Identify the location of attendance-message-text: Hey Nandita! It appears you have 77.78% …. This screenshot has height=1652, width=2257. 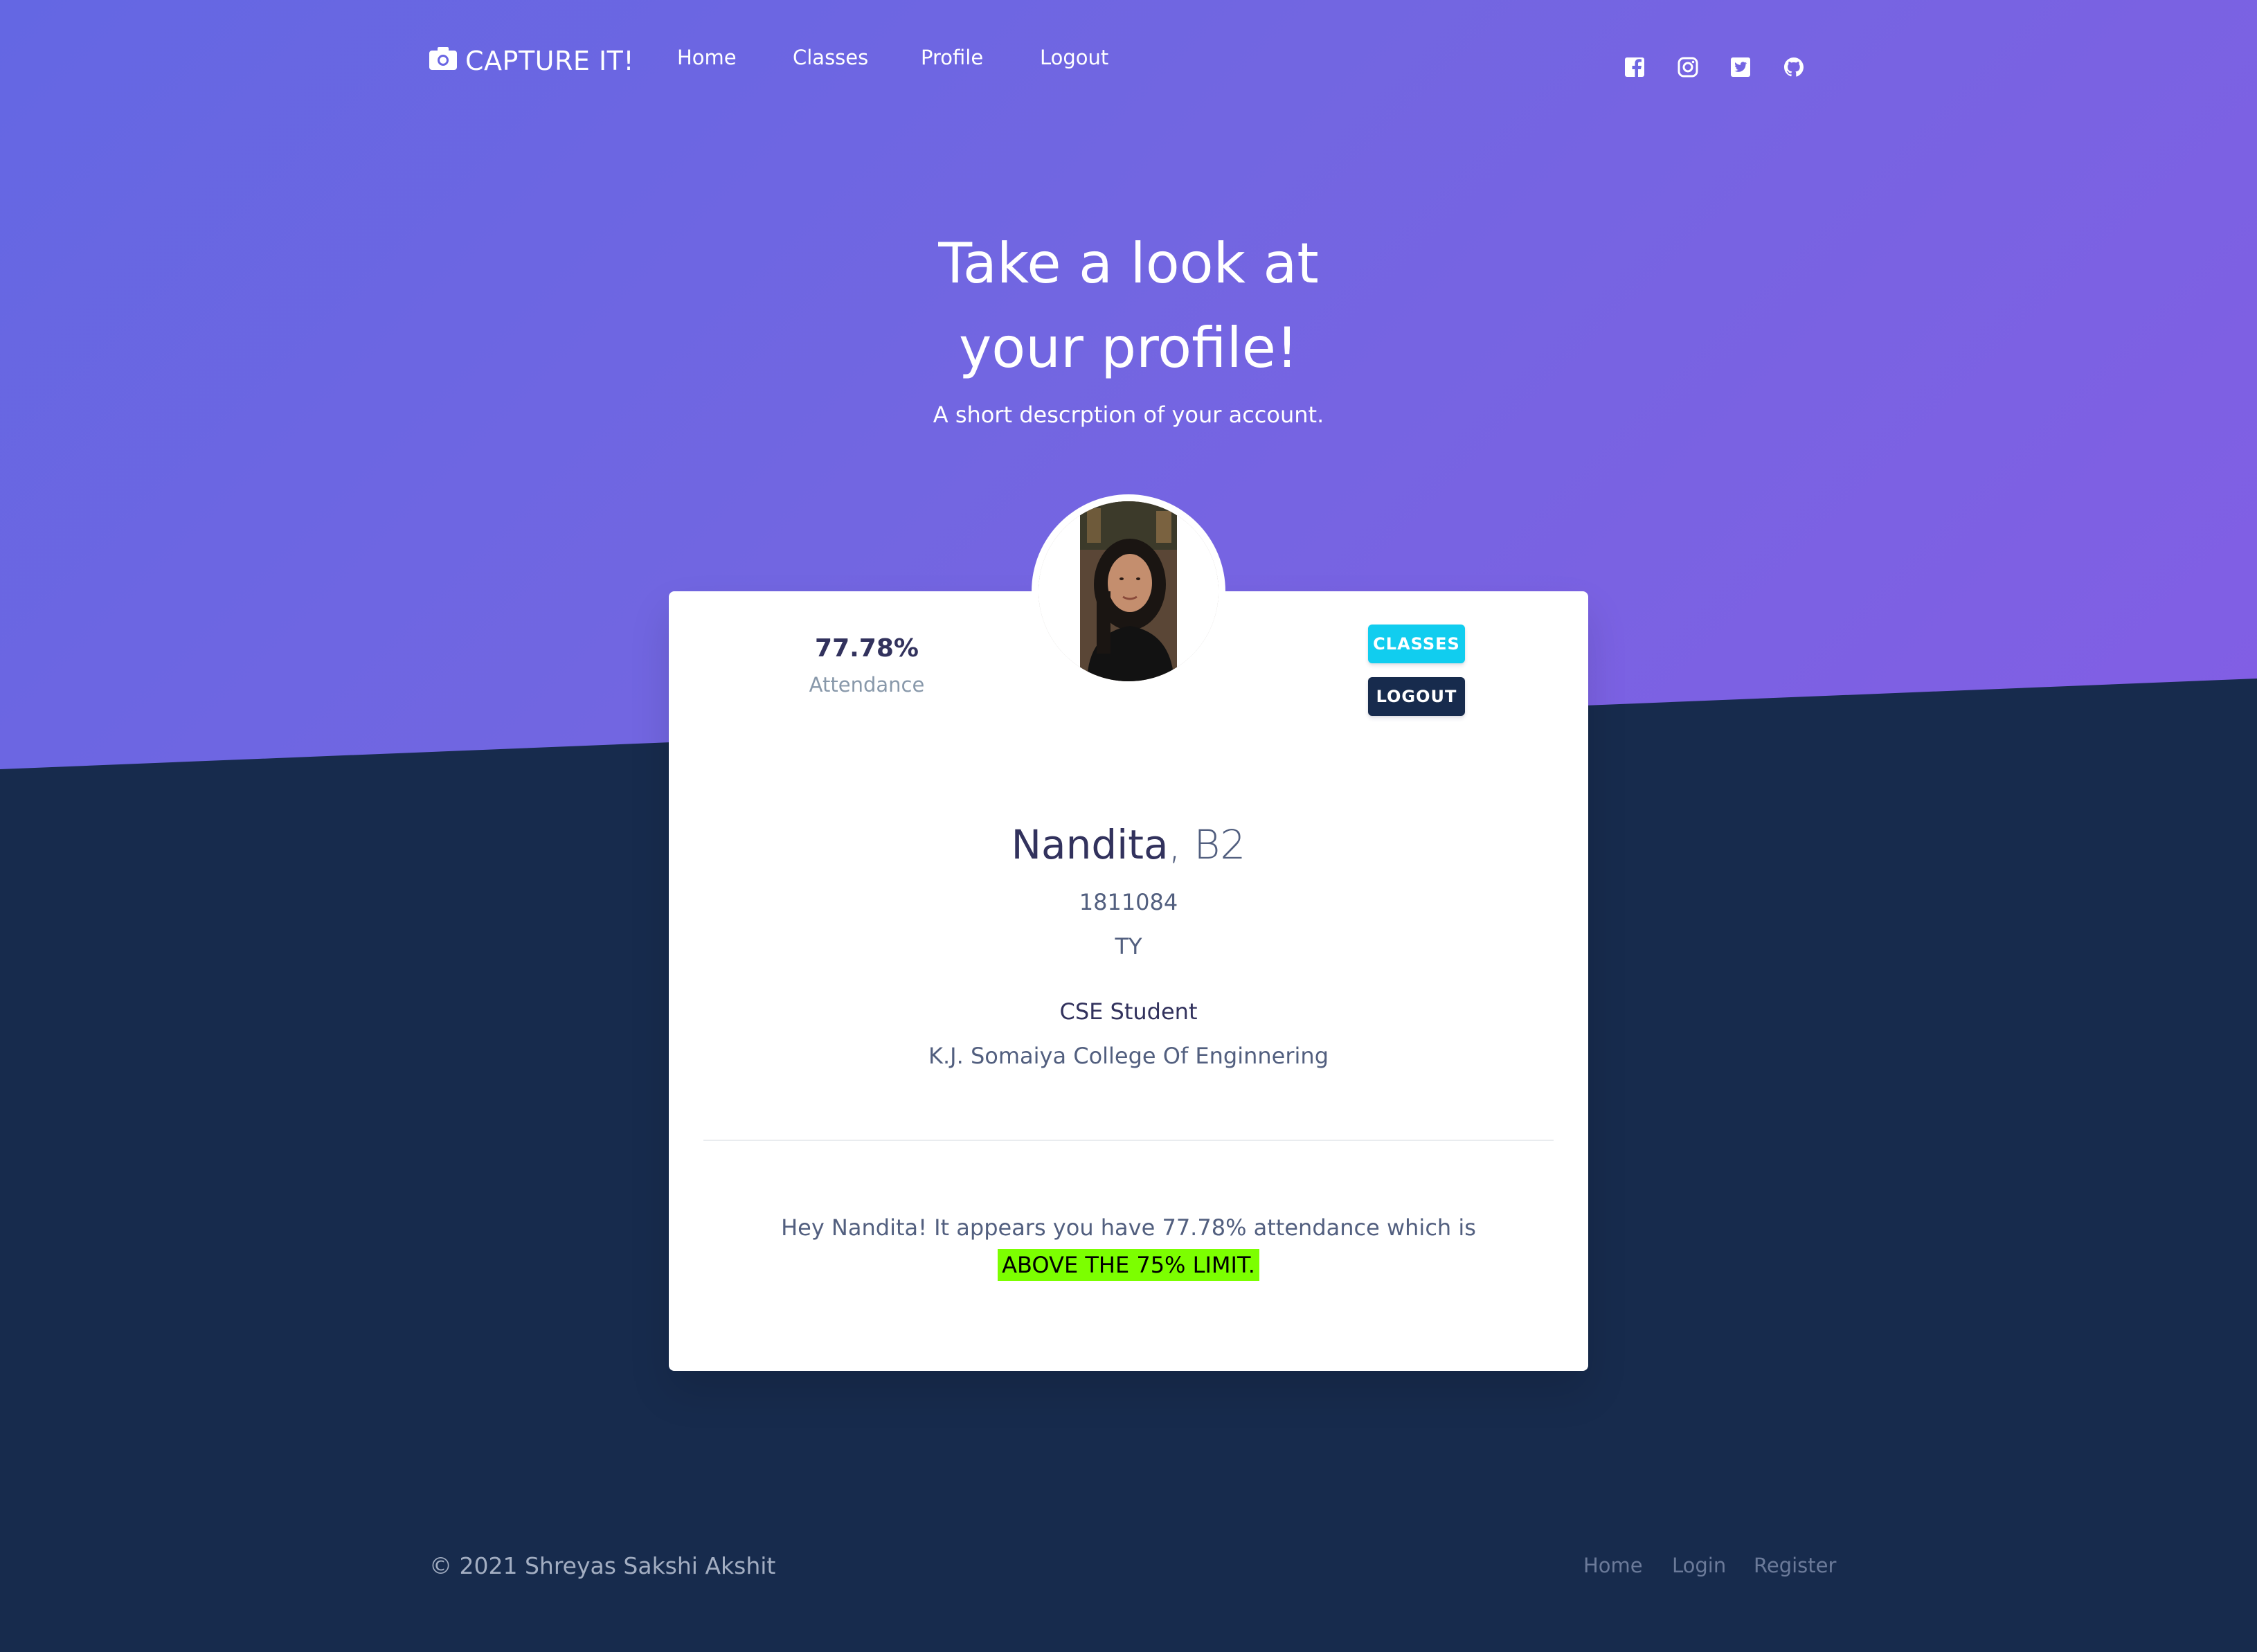
(1129, 1228).